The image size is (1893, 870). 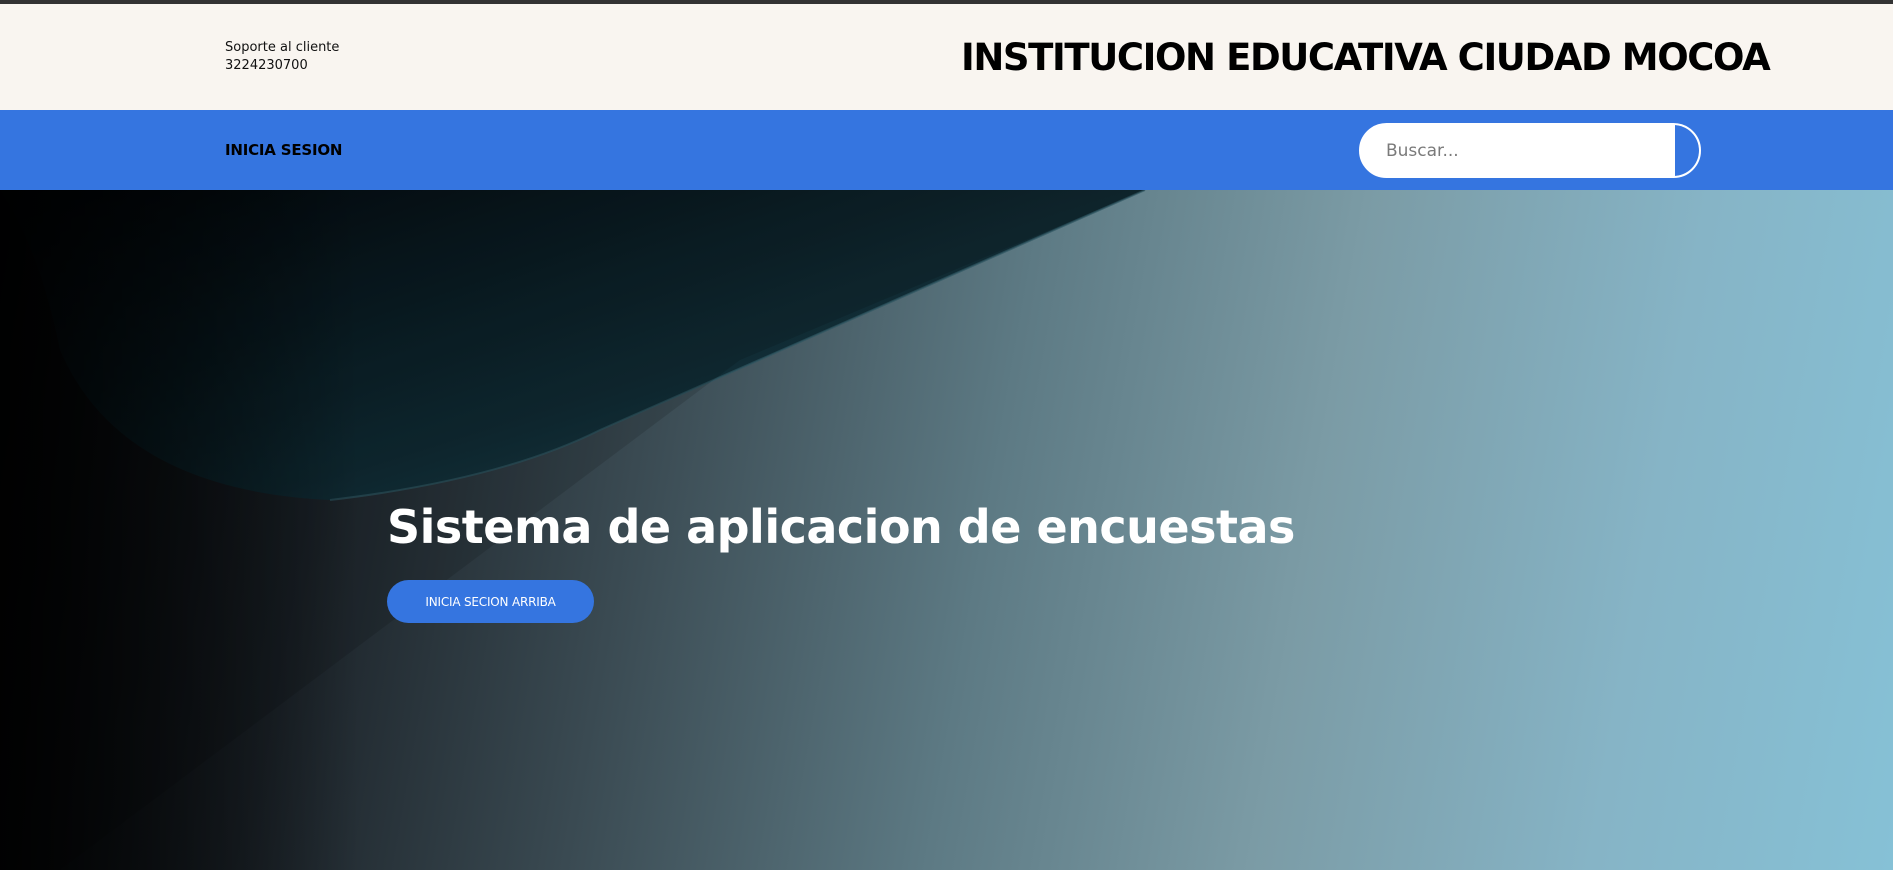 What do you see at coordinates (282, 66) in the screenshot?
I see `support-phone: 3224230700` at bounding box center [282, 66].